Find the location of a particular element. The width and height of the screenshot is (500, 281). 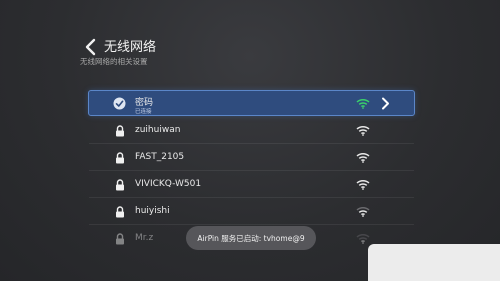

network-row: huiyishi is located at coordinates (251, 212).